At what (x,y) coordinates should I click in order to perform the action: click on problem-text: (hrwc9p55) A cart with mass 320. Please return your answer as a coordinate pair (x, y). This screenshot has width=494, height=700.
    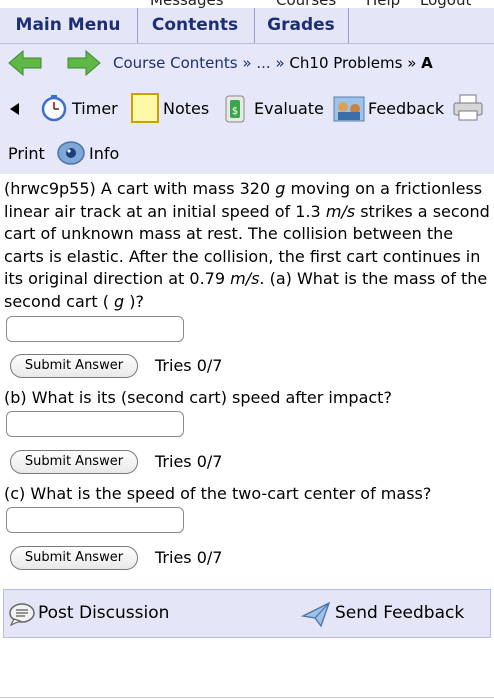
    Looking at the image, I should click on (140, 188).